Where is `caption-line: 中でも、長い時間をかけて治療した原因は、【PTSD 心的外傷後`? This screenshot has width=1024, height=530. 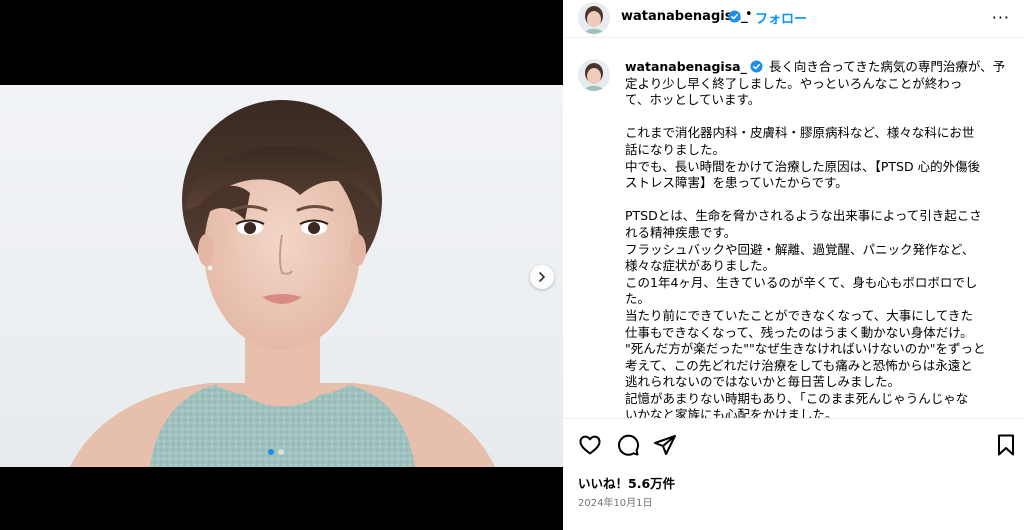 caption-line: 中でも、長い時間をかけて治療した原因は、【PTSD 心的外傷後 is located at coordinates (803, 166).